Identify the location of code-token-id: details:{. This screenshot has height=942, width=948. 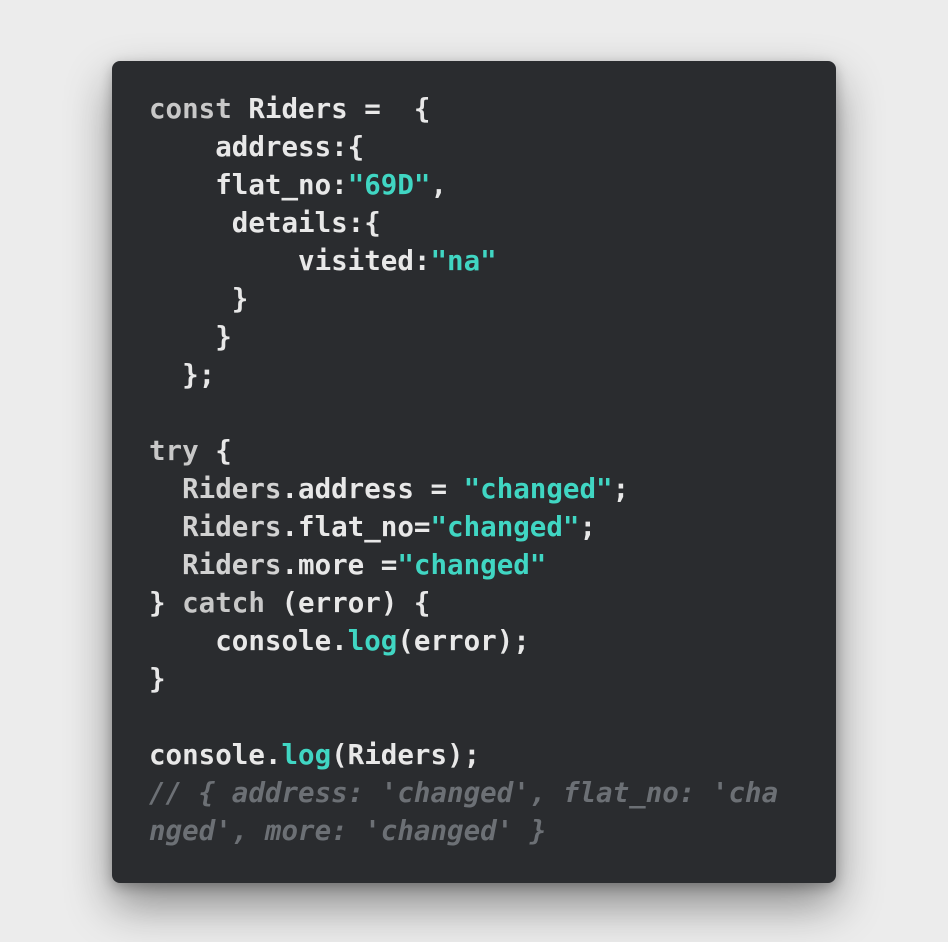
(265, 223).